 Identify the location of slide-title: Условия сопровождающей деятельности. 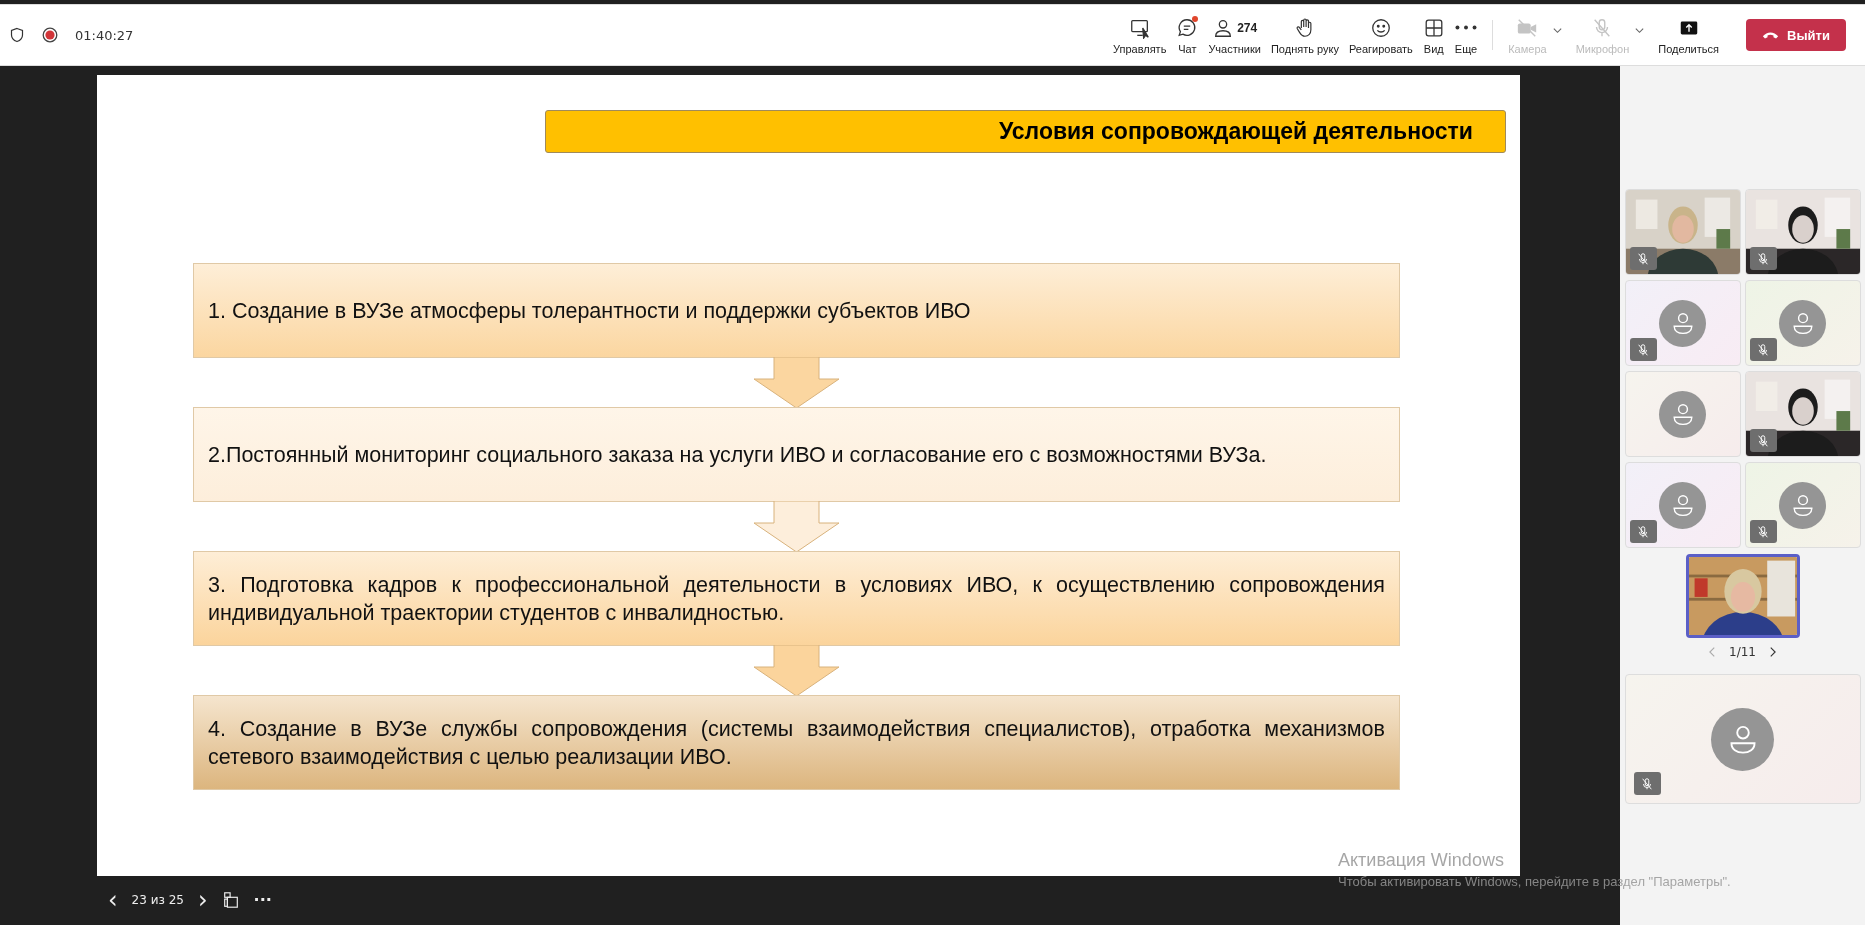
(1025, 131).